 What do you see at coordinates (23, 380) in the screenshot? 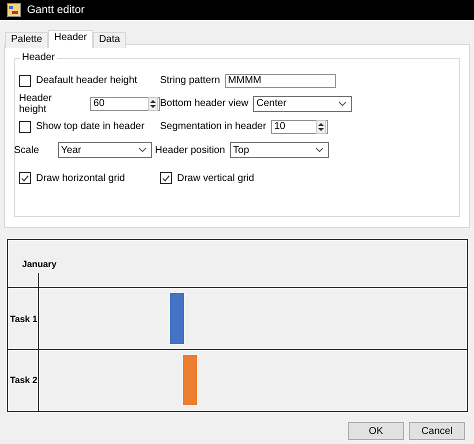
I see `task-label: Task 2` at bounding box center [23, 380].